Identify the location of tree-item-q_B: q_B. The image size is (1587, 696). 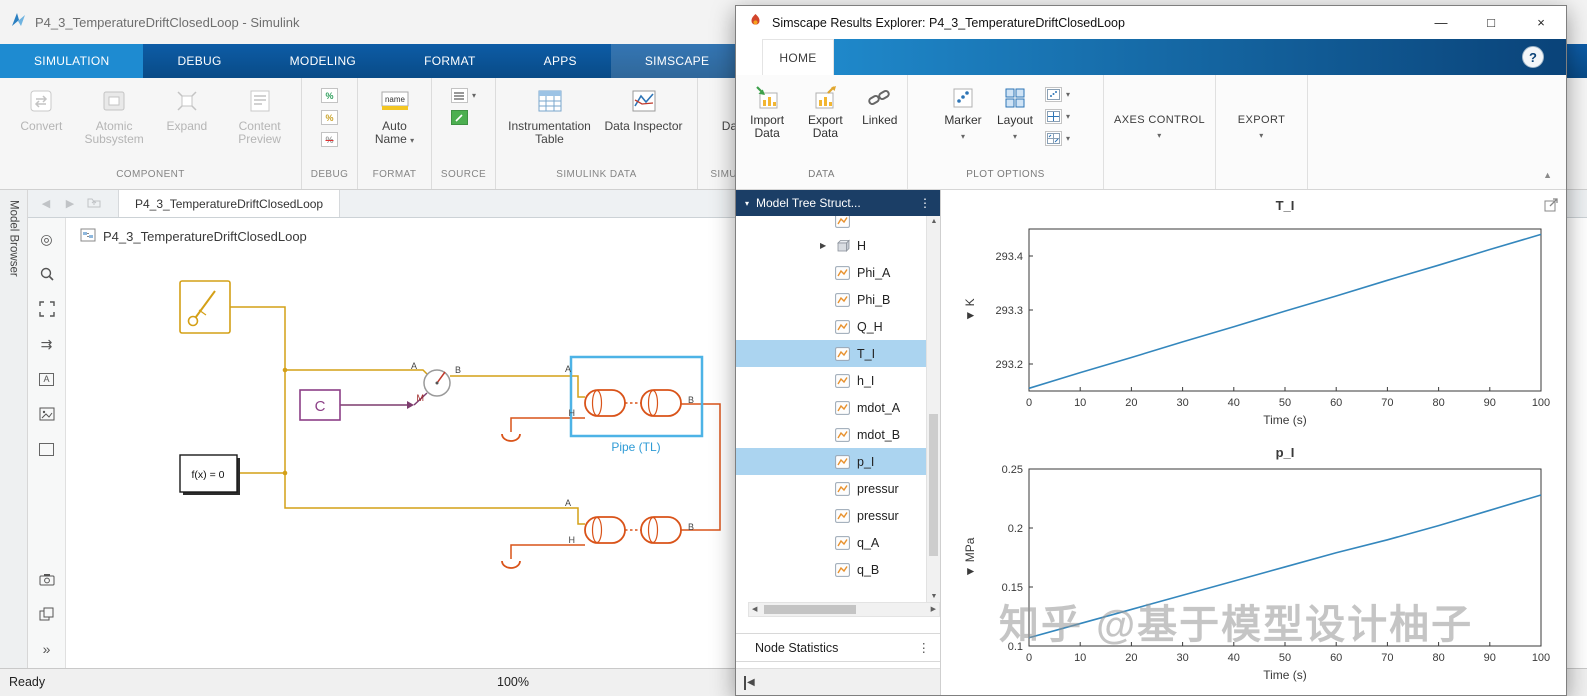
(831, 569).